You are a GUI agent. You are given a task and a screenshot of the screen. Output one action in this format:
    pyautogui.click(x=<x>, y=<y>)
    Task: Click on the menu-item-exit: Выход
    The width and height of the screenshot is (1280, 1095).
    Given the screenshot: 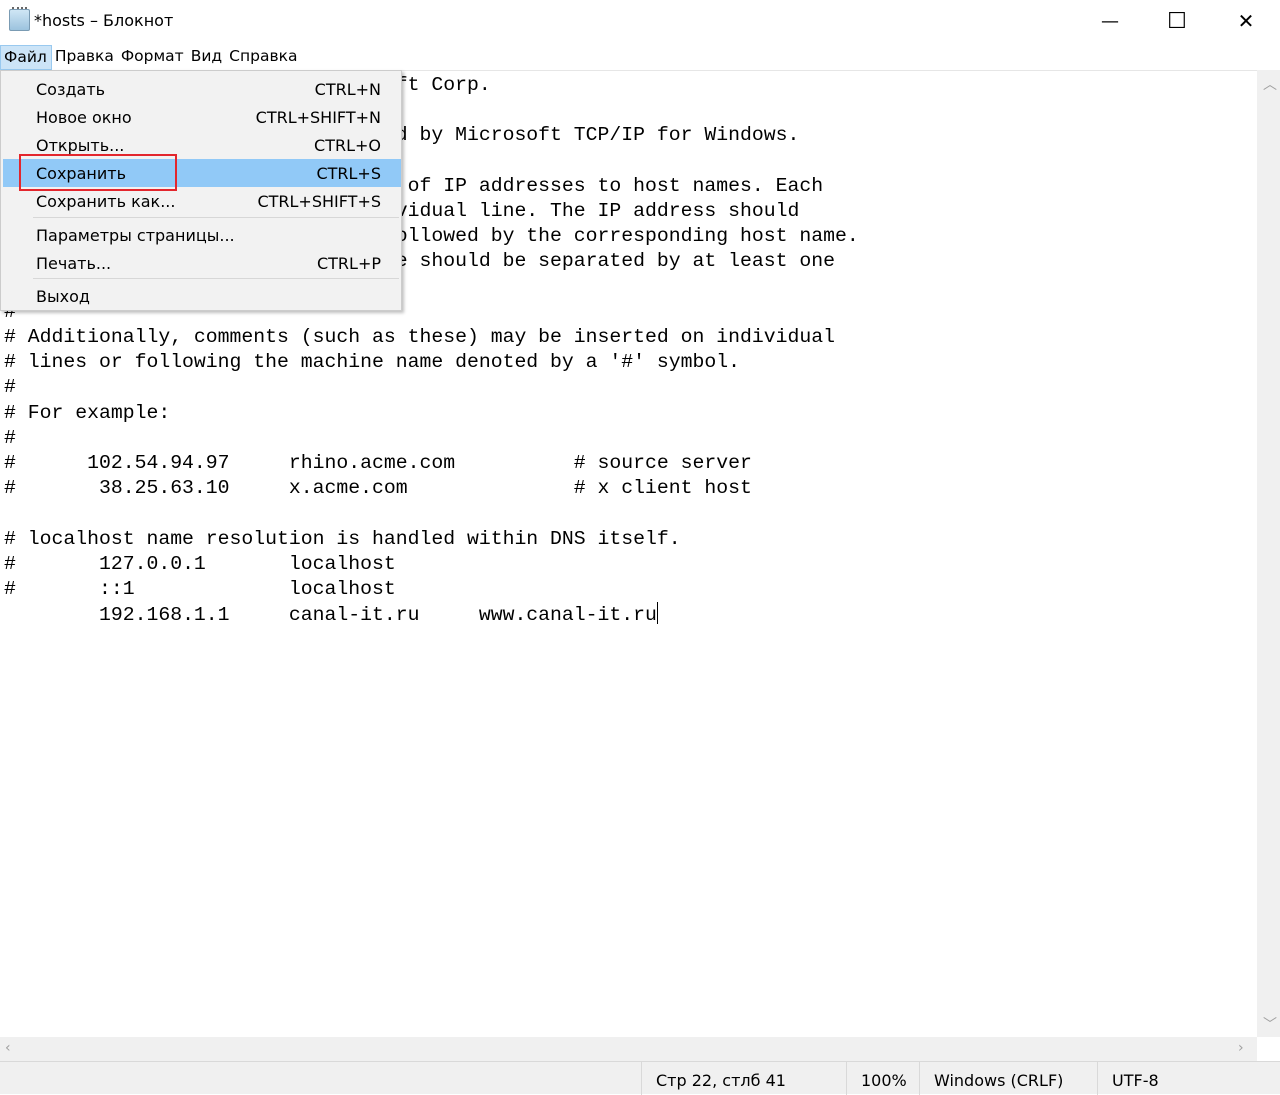 What is the action you would take?
    pyautogui.click(x=202, y=296)
    